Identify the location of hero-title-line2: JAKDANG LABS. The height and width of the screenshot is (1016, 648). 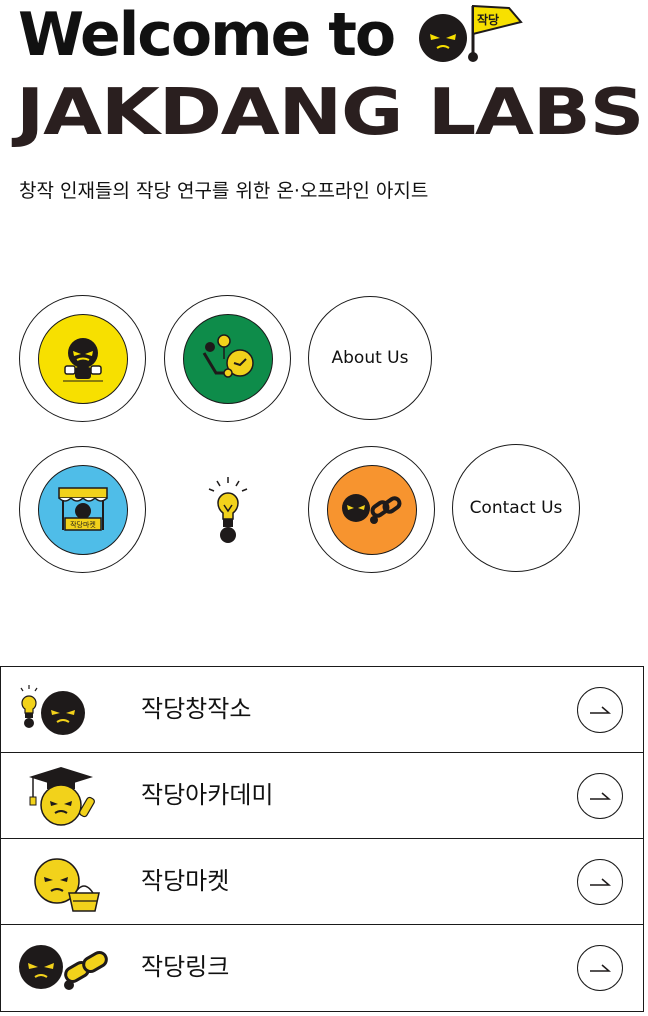
(330, 113).